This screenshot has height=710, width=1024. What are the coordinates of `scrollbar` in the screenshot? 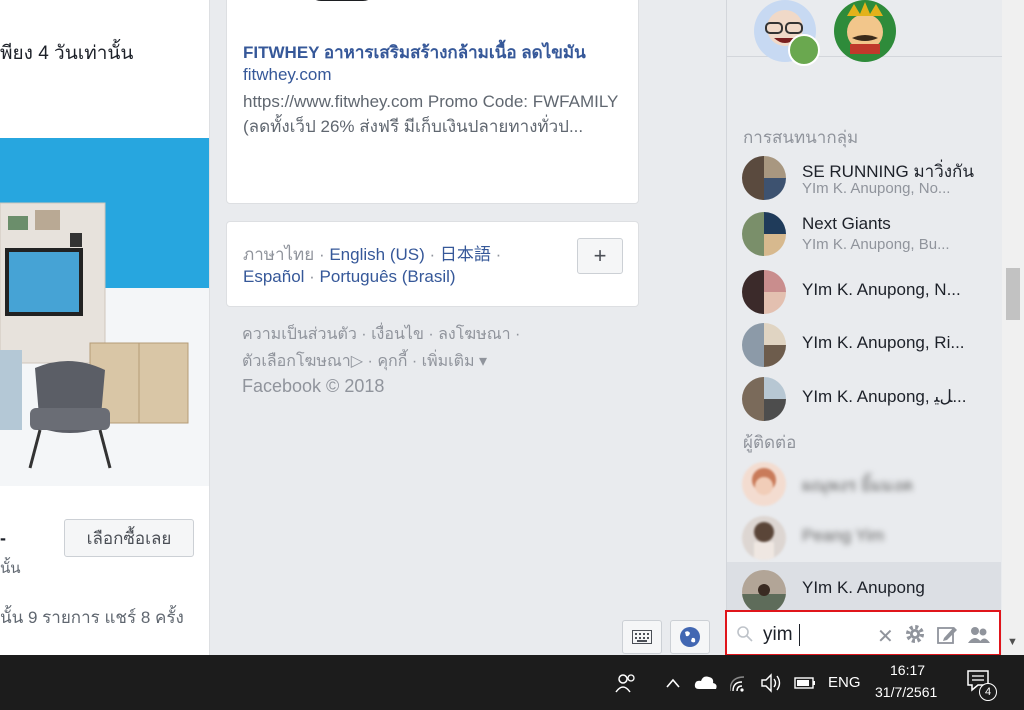 It's located at (1013, 327).